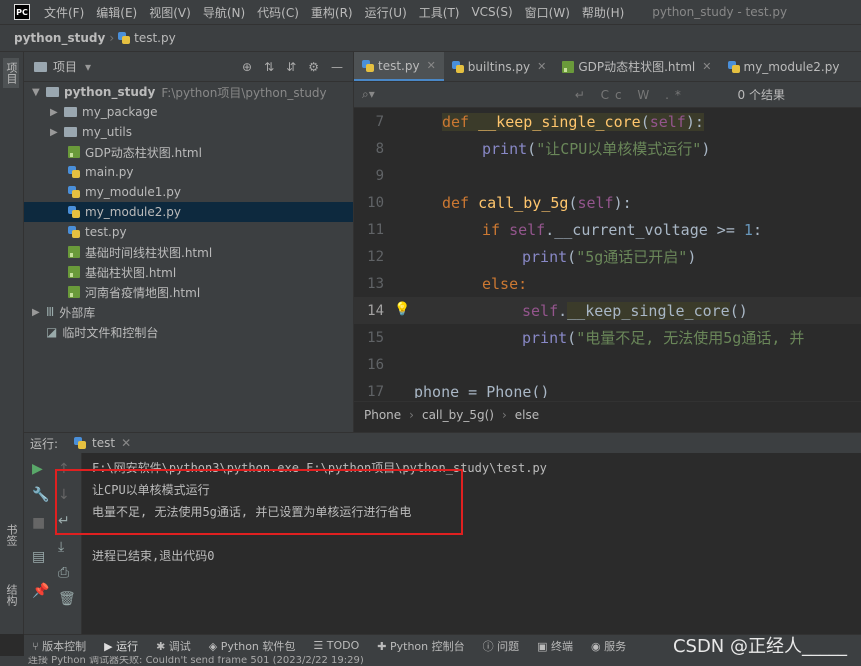 This screenshot has height=666, width=861. I want to click on tree-item-my-module1: my_module1.py, so click(188, 192).